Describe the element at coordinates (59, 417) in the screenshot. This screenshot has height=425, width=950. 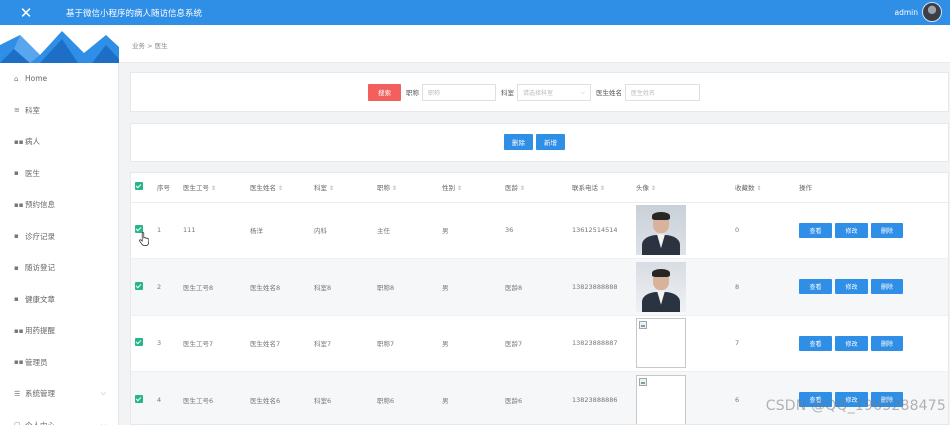
I see `sidebar-item-personal-center: ▢个人中心 ⌵` at that location.